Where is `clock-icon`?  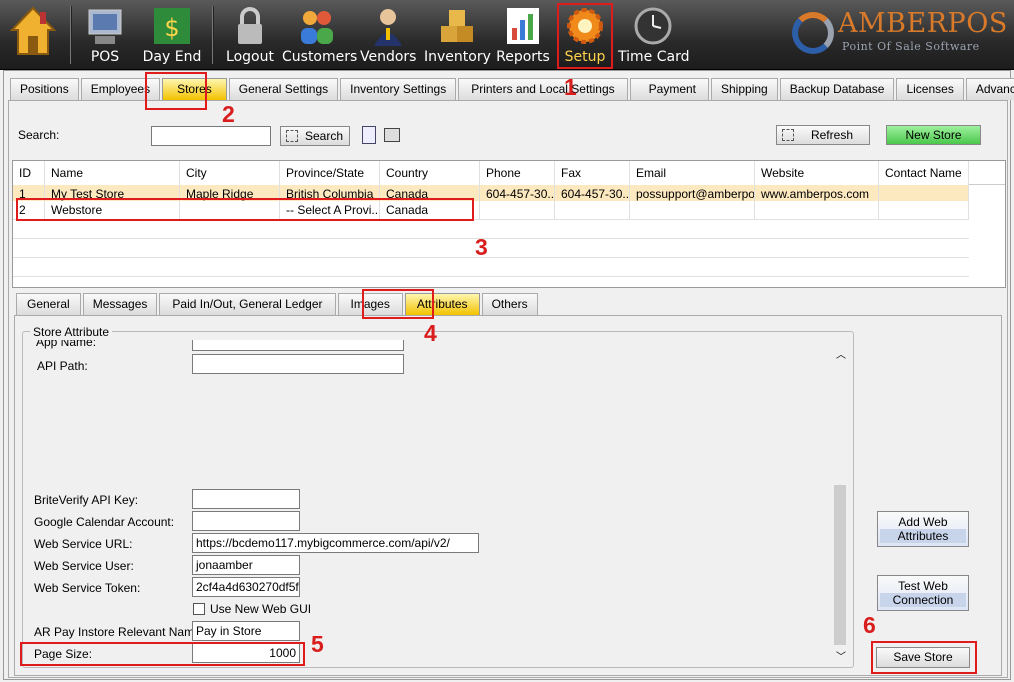
clock-icon is located at coordinates (653, 26).